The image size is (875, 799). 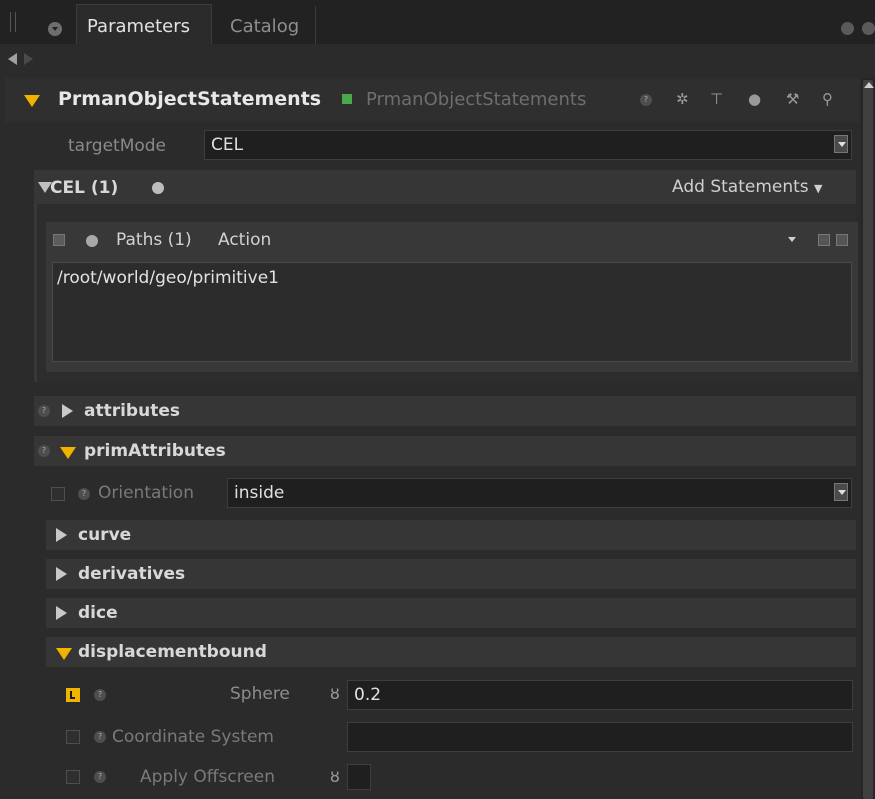 I want to click on dice-label: dice, so click(x=98, y=613).